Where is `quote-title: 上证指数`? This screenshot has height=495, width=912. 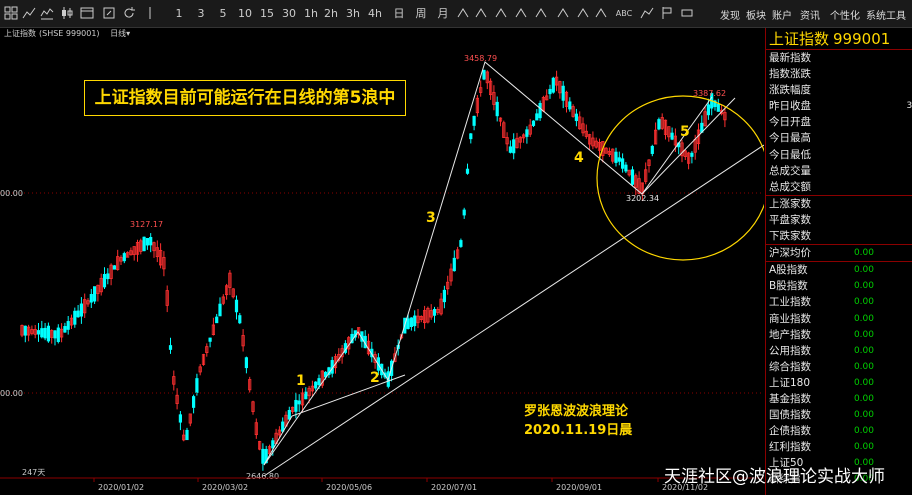
quote-title: 上证指数 is located at coordinates (799, 39).